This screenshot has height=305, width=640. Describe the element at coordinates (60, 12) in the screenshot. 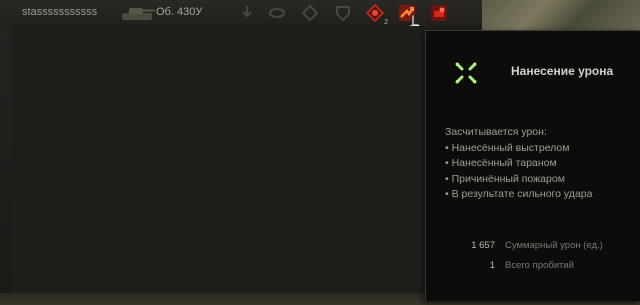

I see `player-name: stasssssssssss` at that location.